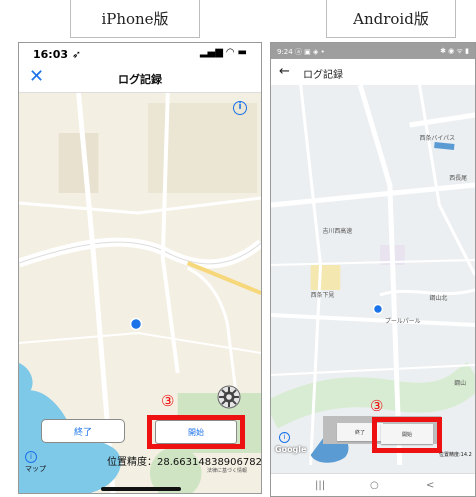 The image size is (476, 497). Describe the element at coordinates (460, 383) in the screenshot. I see `map-label: 鋼山` at that location.